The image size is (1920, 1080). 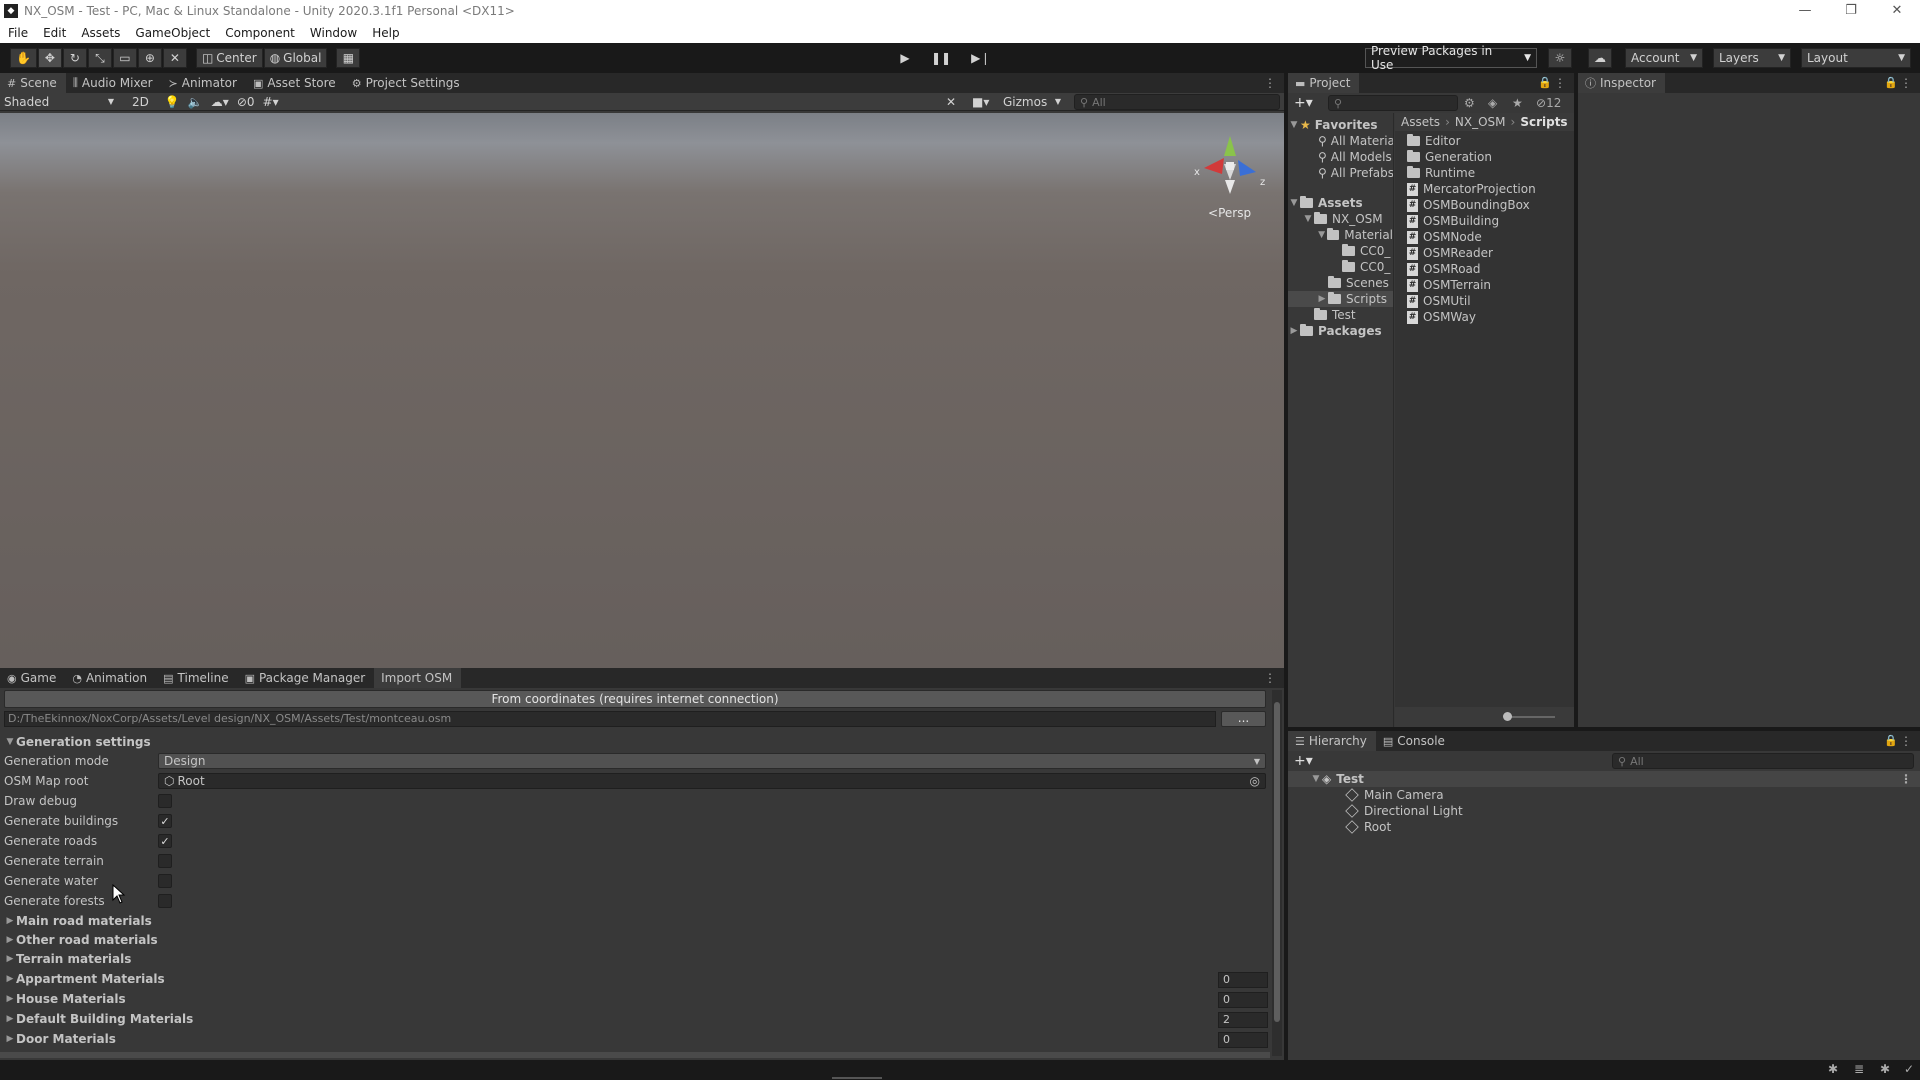 What do you see at coordinates (1340, 157) in the screenshot?
I see `favorite-item: ⚲ All Models` at bounding box center [1340, 157].